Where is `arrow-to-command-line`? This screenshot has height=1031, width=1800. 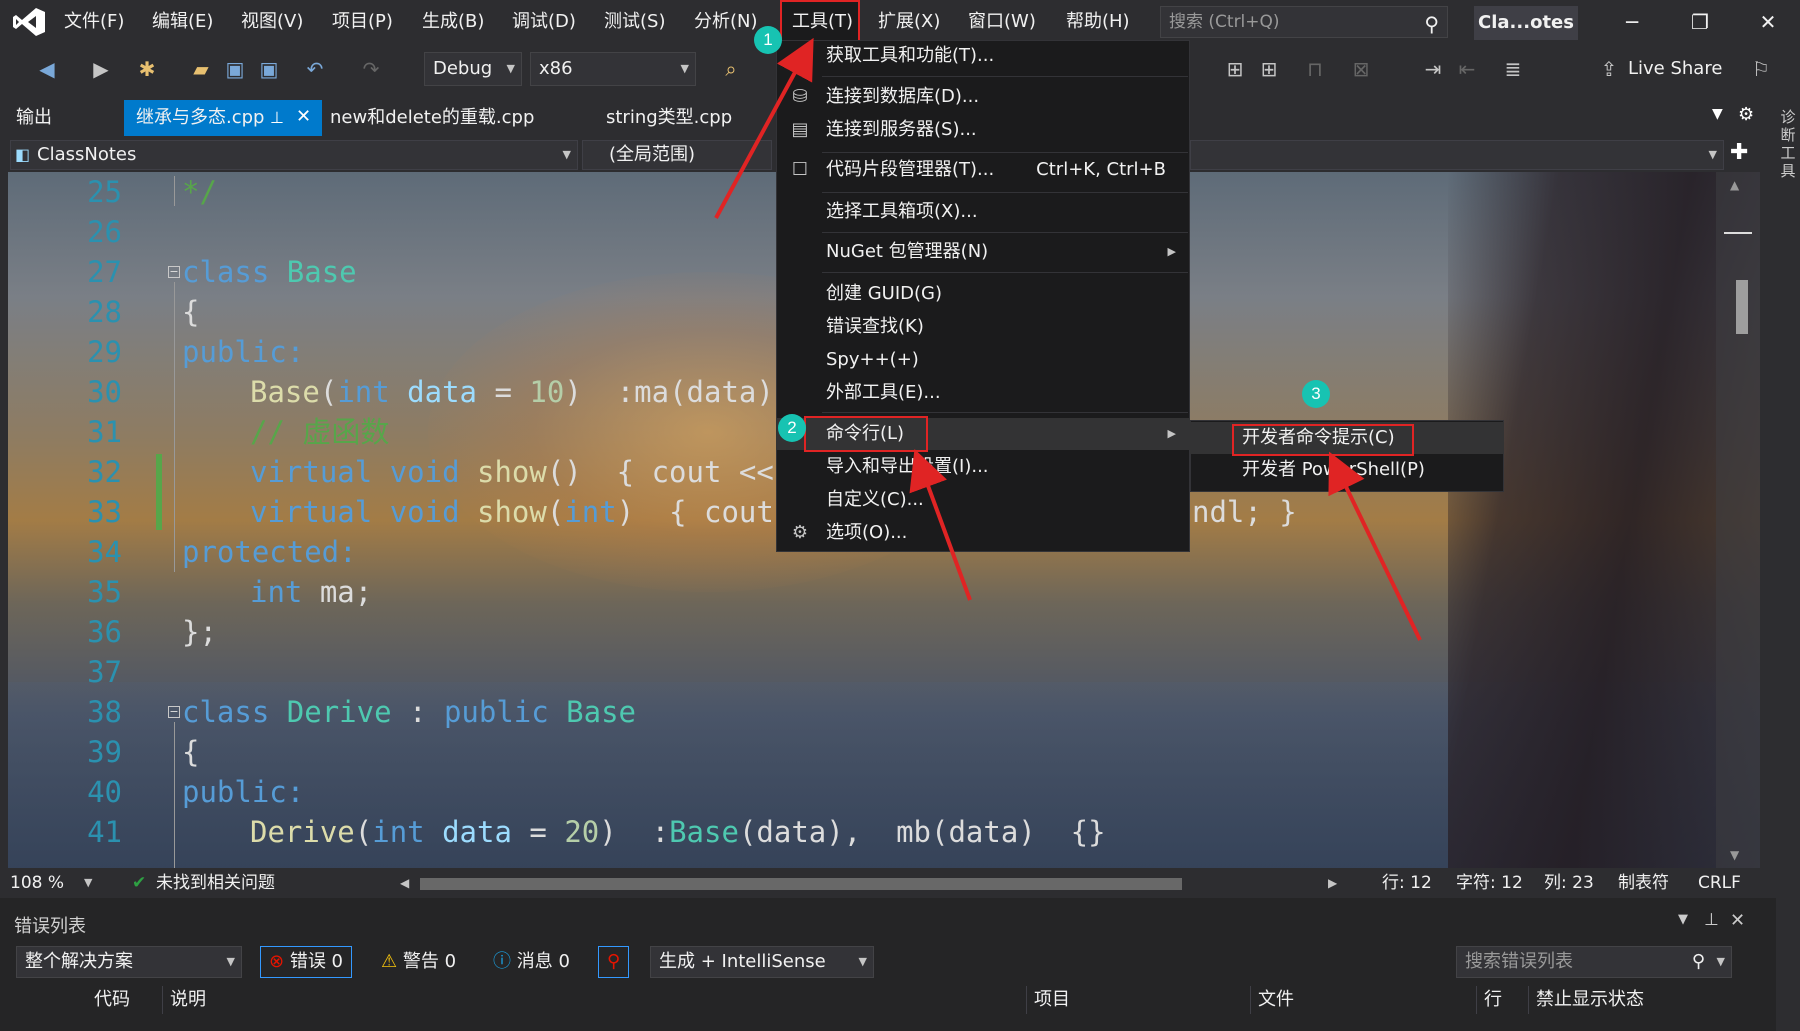
arrow-to-command-line is located at coordinates (940, 524).